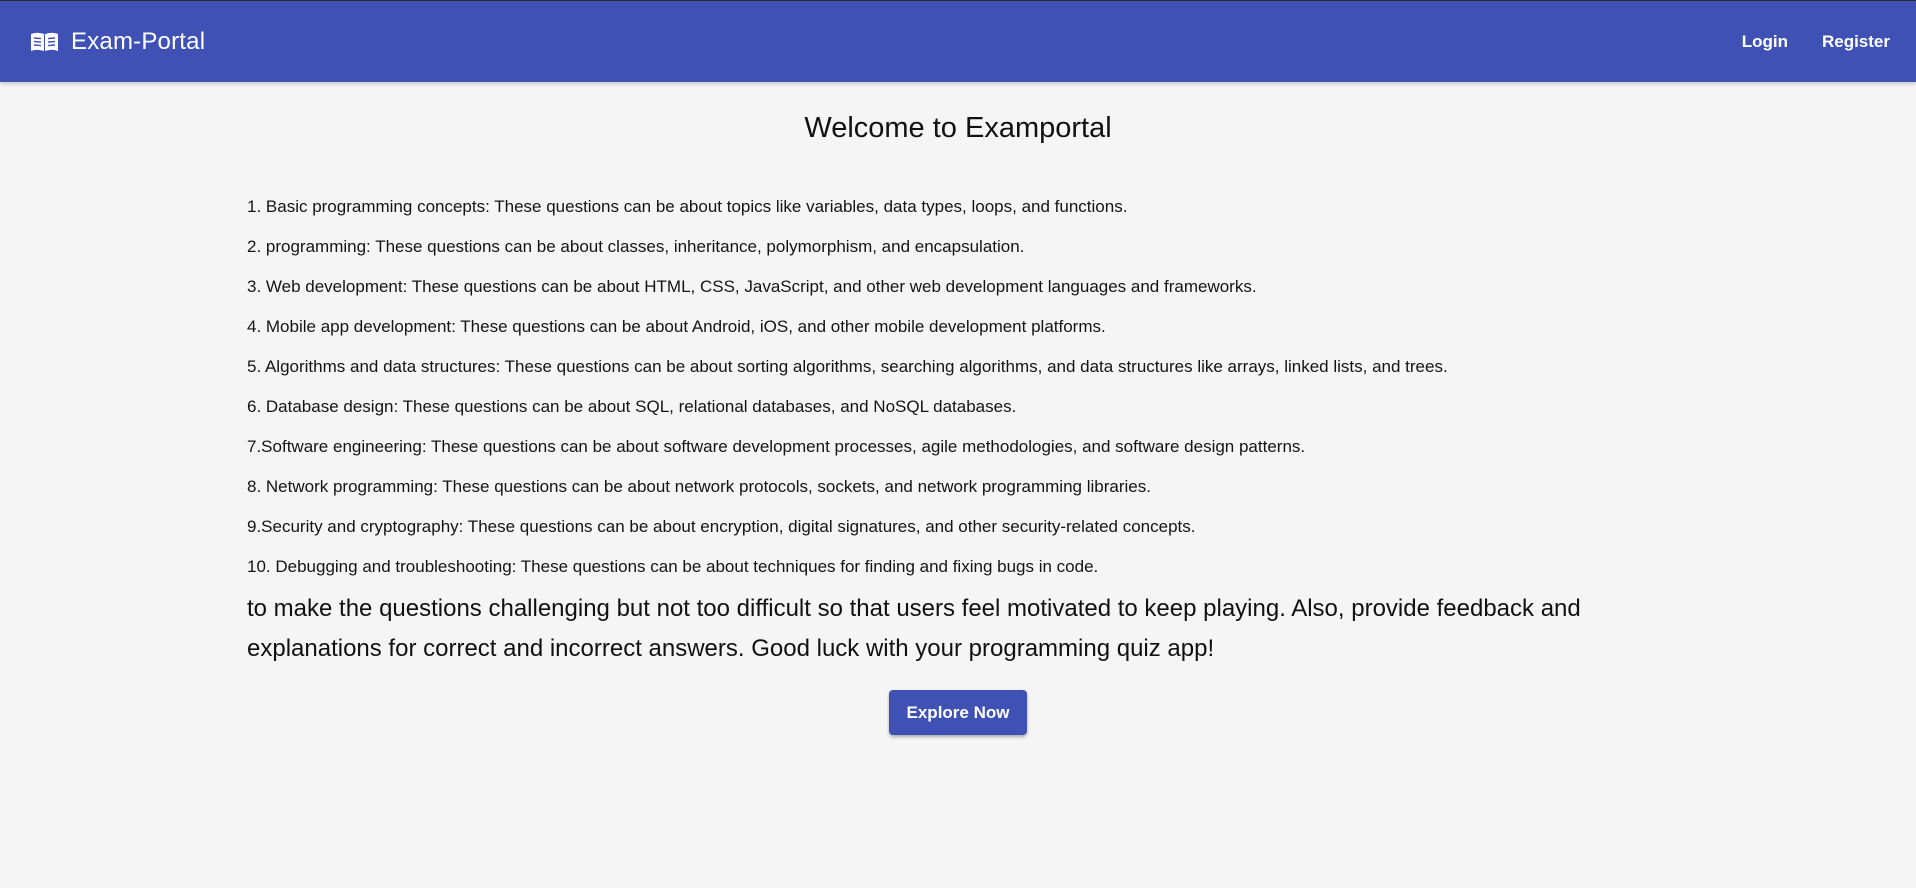  I want to click on brand: Exam-Portal, so click(117, 42).